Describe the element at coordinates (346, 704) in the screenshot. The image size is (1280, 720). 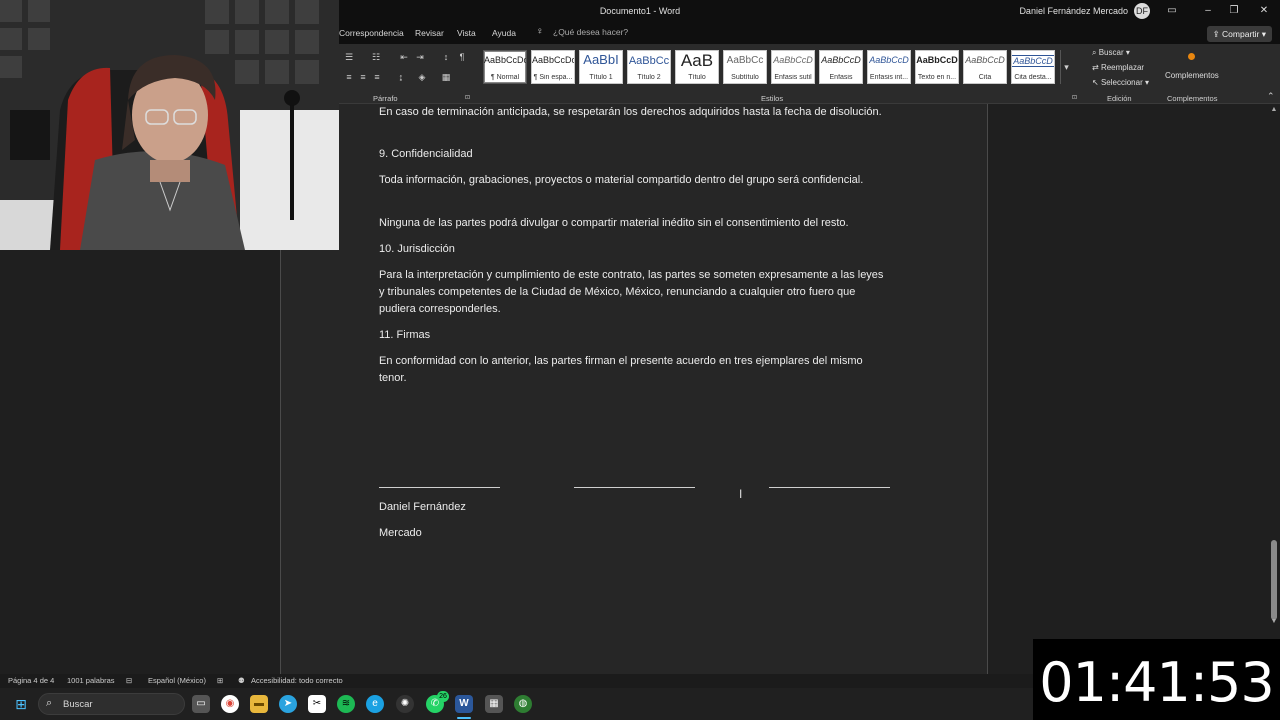
I see `spotify-icon: ≋` at that location.